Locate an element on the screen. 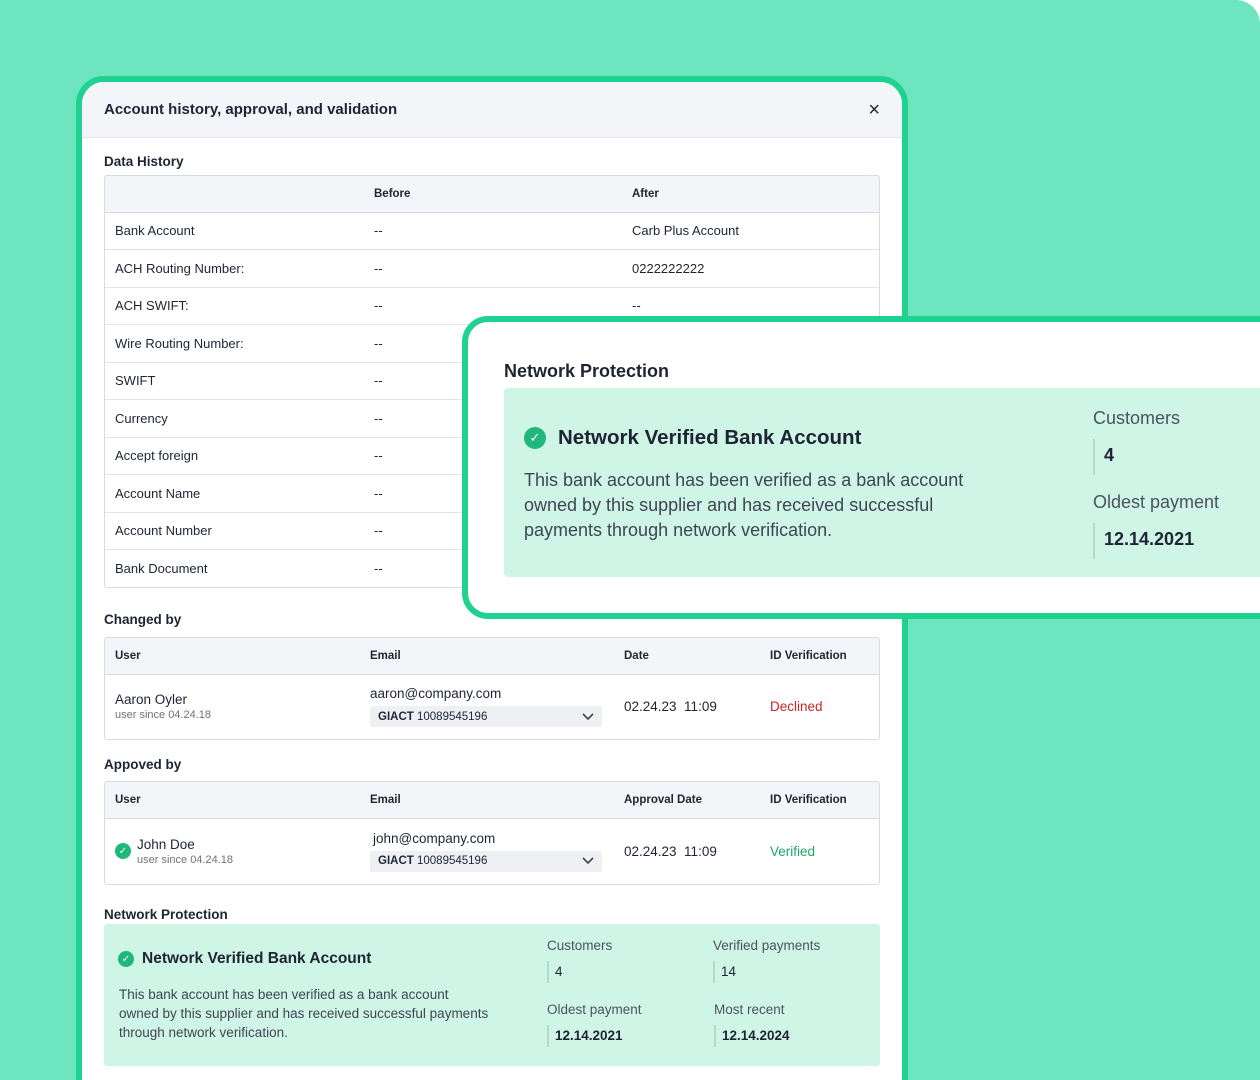 This screenshot has width=1260, height=1080. field-label: Account Number is located at coordinates (234, 531).